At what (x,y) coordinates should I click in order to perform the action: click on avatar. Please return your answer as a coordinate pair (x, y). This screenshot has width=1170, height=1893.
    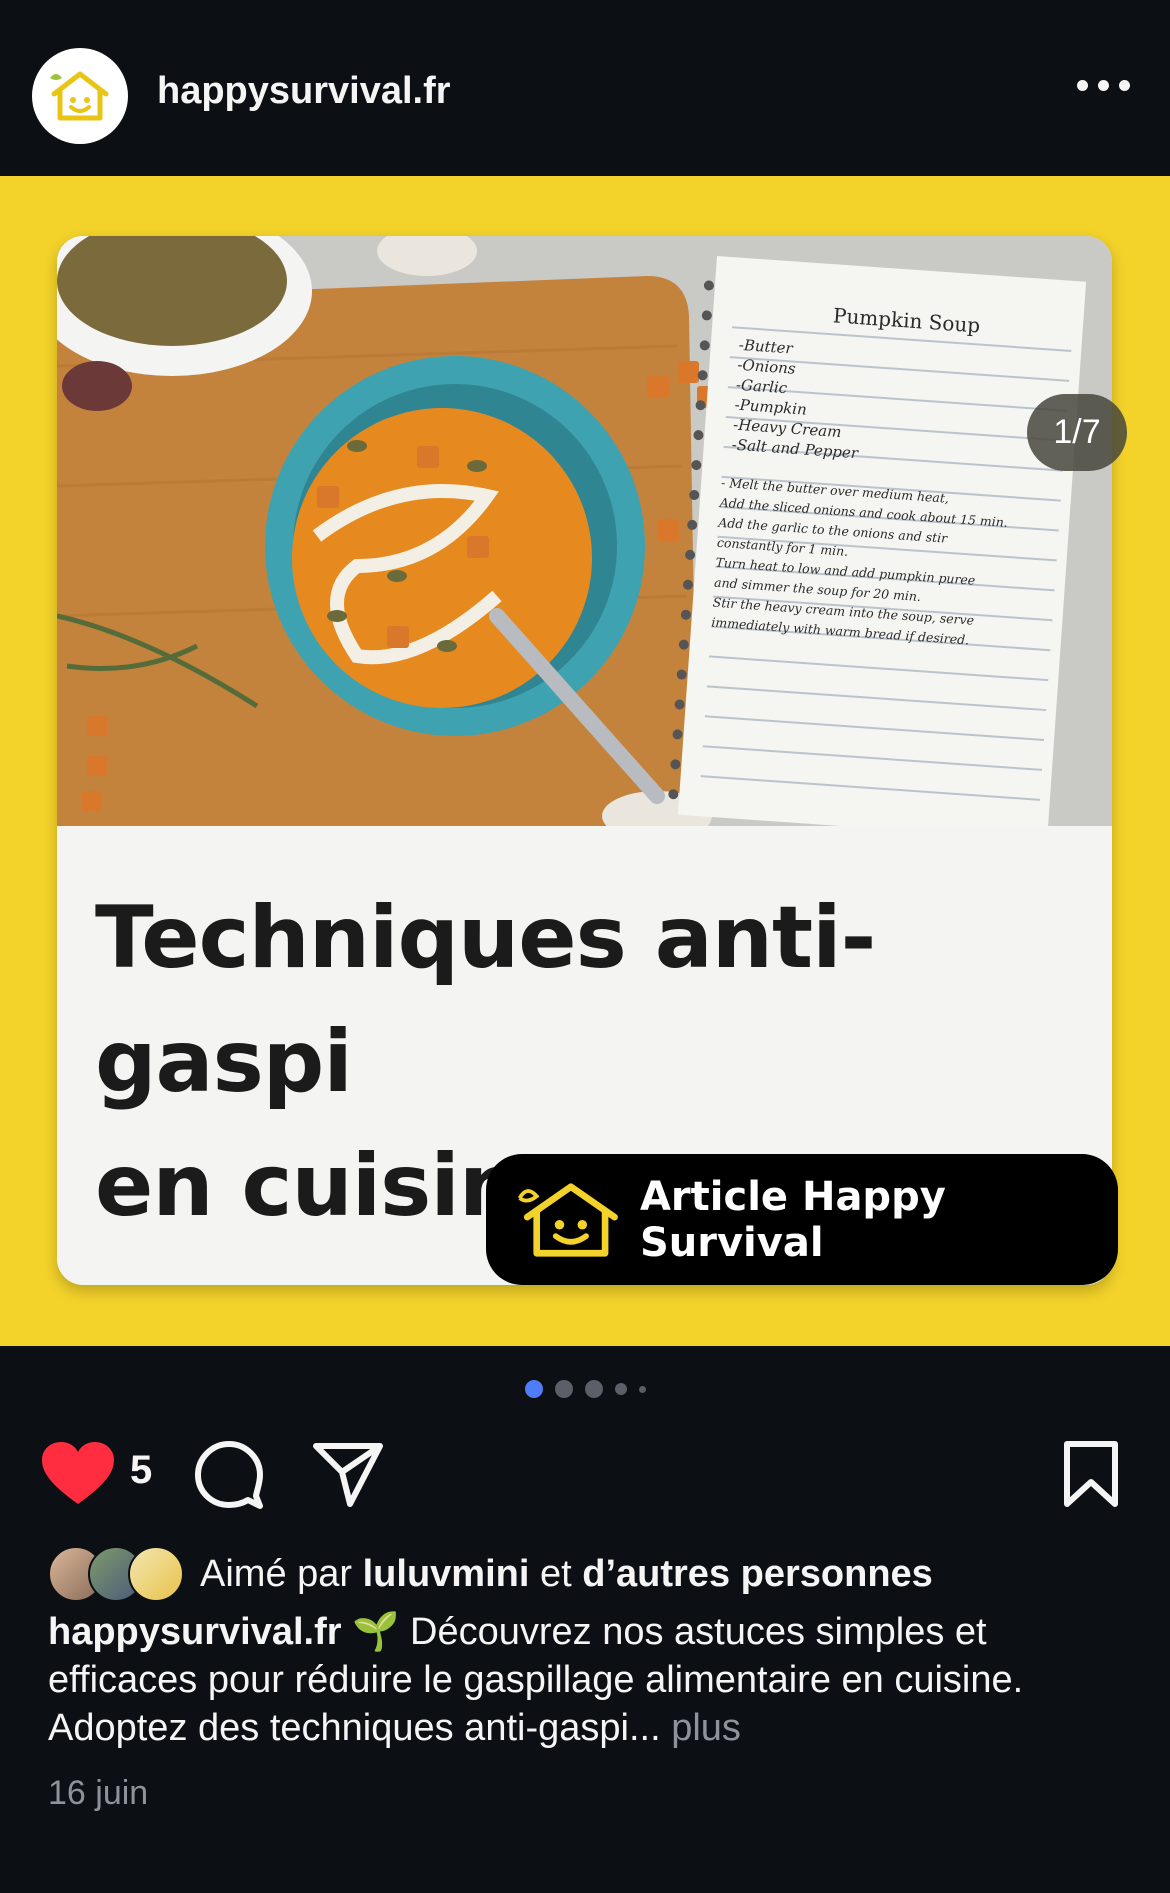
    Looking at the image, I should click on (156, 1574).